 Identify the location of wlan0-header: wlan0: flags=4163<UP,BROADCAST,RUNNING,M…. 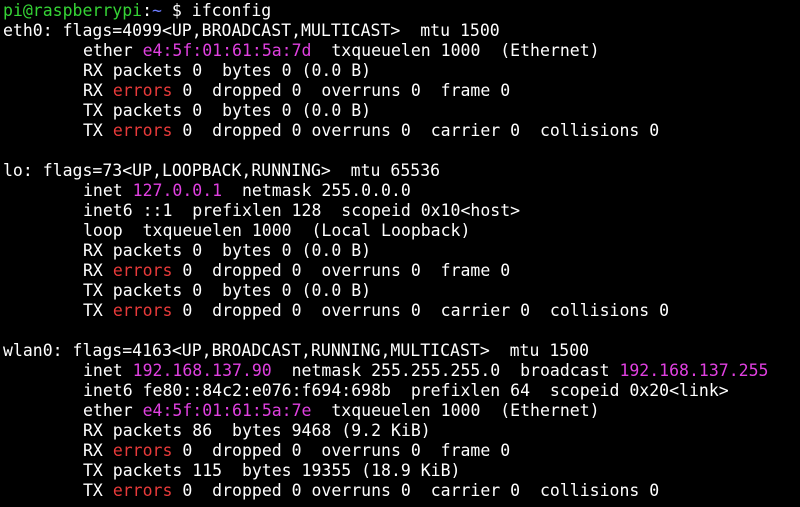
(296, 350).